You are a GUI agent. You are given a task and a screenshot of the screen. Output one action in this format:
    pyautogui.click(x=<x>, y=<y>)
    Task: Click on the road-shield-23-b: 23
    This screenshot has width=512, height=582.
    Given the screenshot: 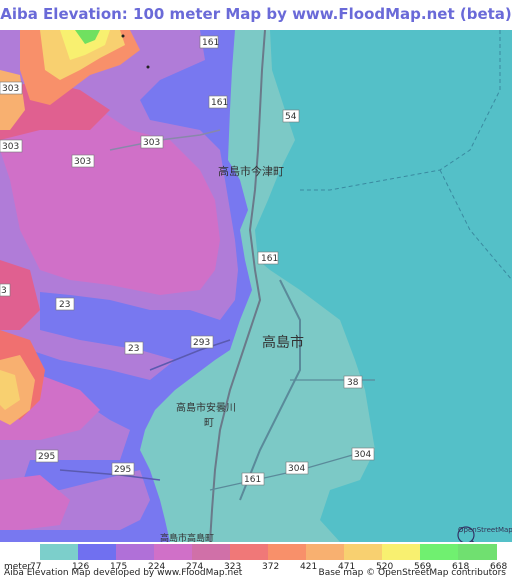 What is the action you would take?
    pyautogui.click(x=134, y=348)
    